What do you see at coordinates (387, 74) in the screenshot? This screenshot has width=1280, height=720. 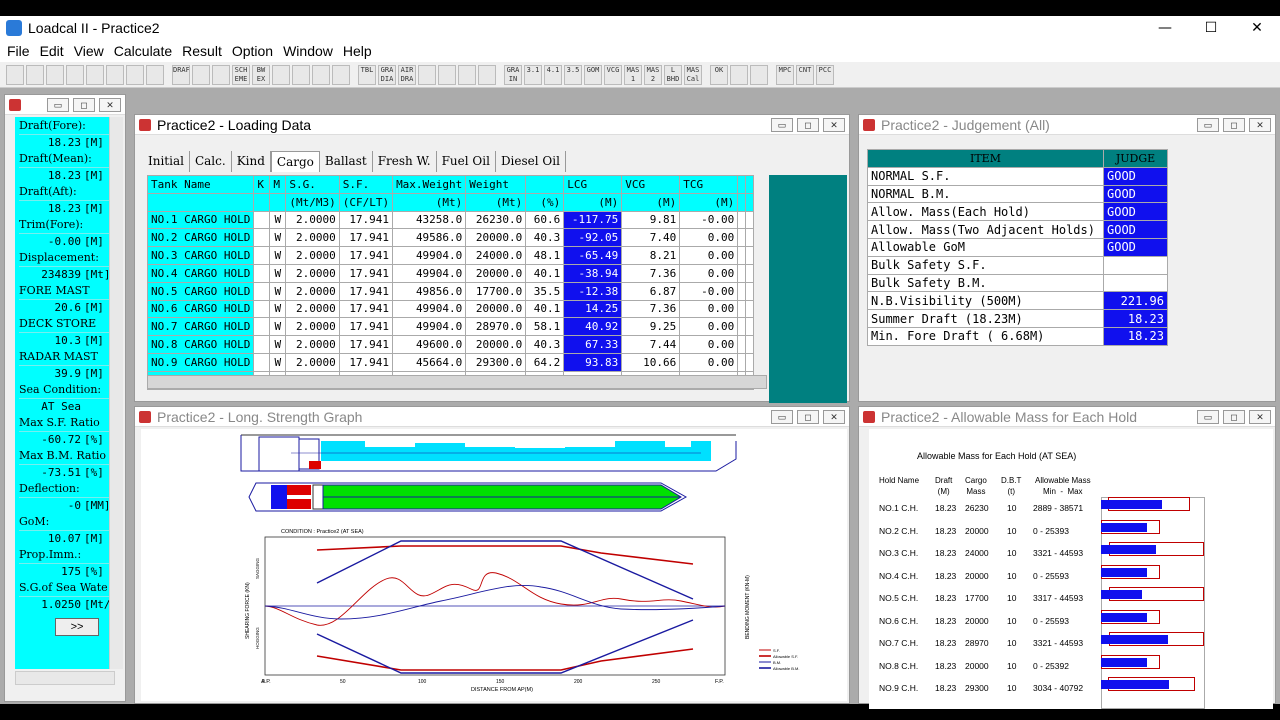 I see `toolbar-button-18: GRA DIA` at bounding box center [387, 74].